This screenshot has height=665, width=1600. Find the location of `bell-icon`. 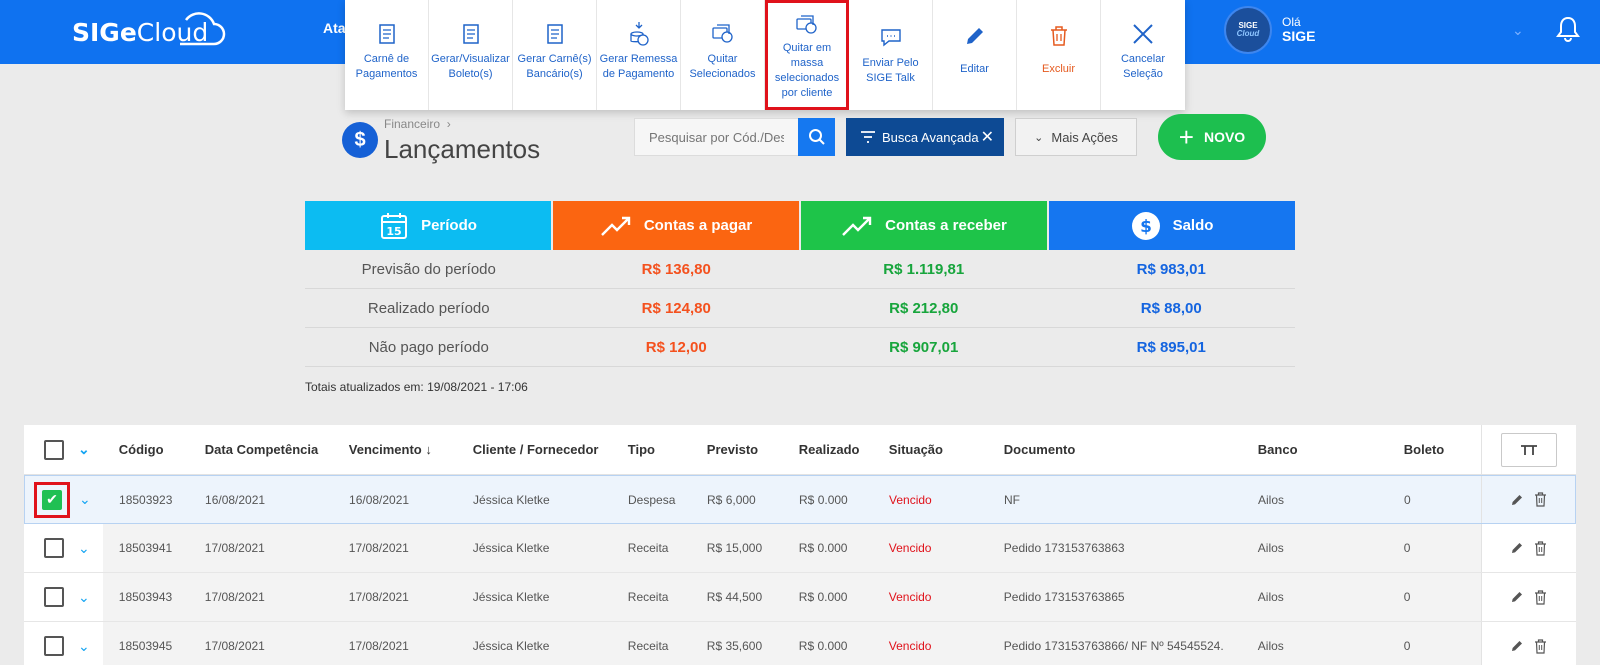

bell-icon is located at coordinates (1568, 31).